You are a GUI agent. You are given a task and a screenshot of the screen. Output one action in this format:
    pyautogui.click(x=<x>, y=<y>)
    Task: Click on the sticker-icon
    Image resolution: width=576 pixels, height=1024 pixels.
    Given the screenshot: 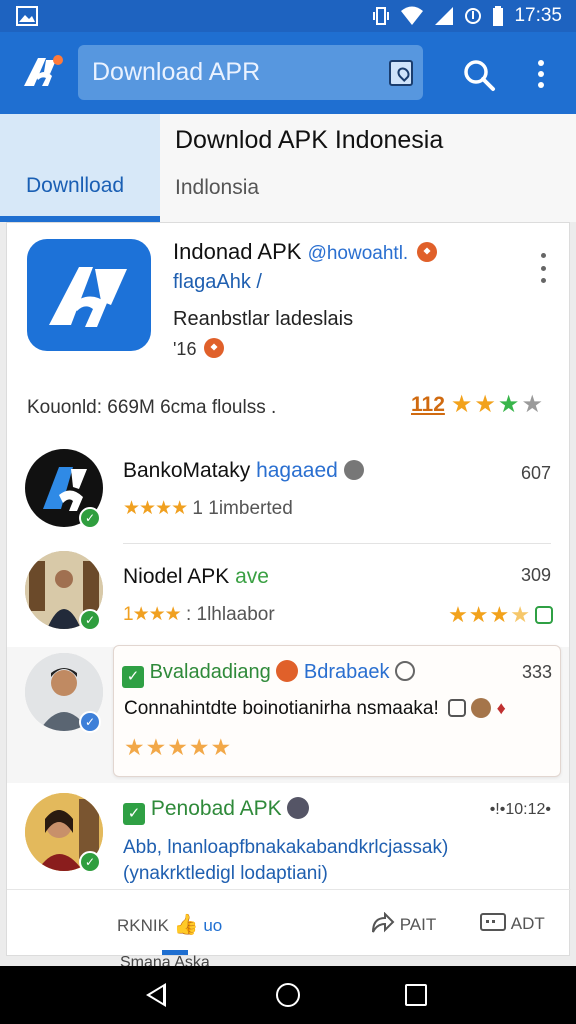 What is the action you would take?
    pyautogui.click(x=457, y=708)
    